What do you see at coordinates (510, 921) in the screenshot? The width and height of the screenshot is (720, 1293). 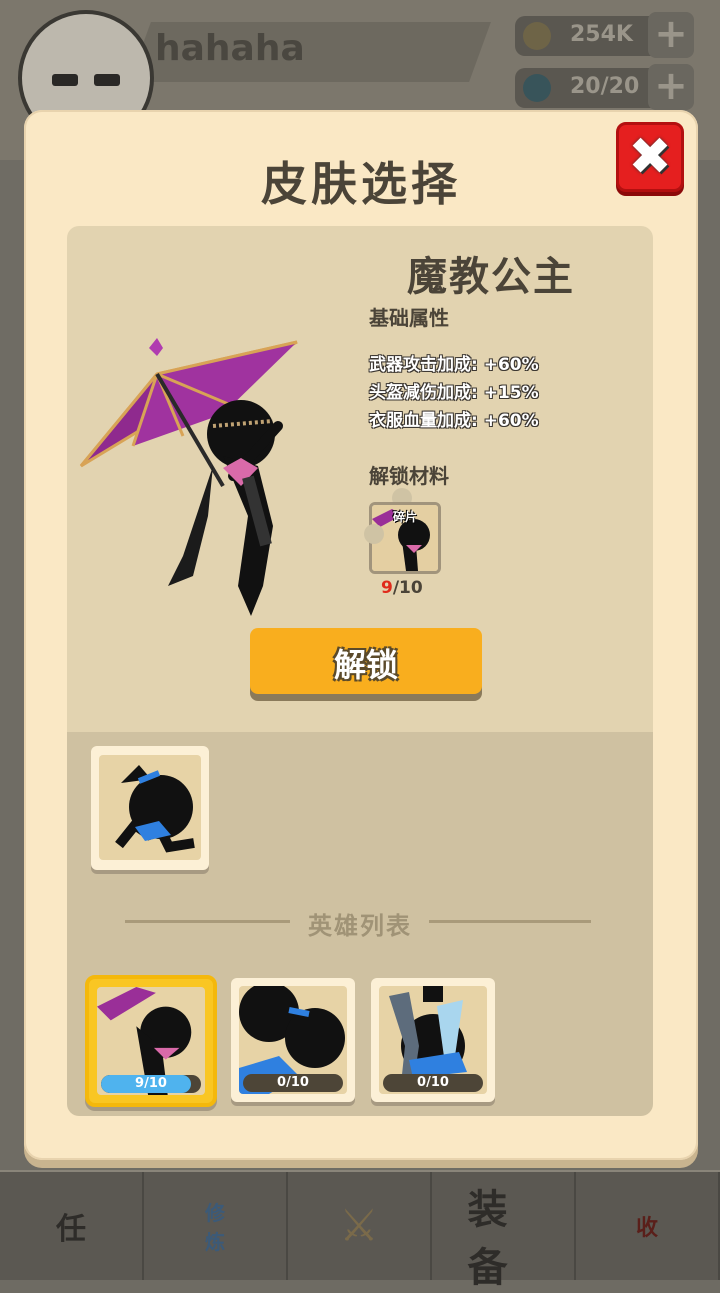 I see `divider-line` at bounding box center [510, 921].